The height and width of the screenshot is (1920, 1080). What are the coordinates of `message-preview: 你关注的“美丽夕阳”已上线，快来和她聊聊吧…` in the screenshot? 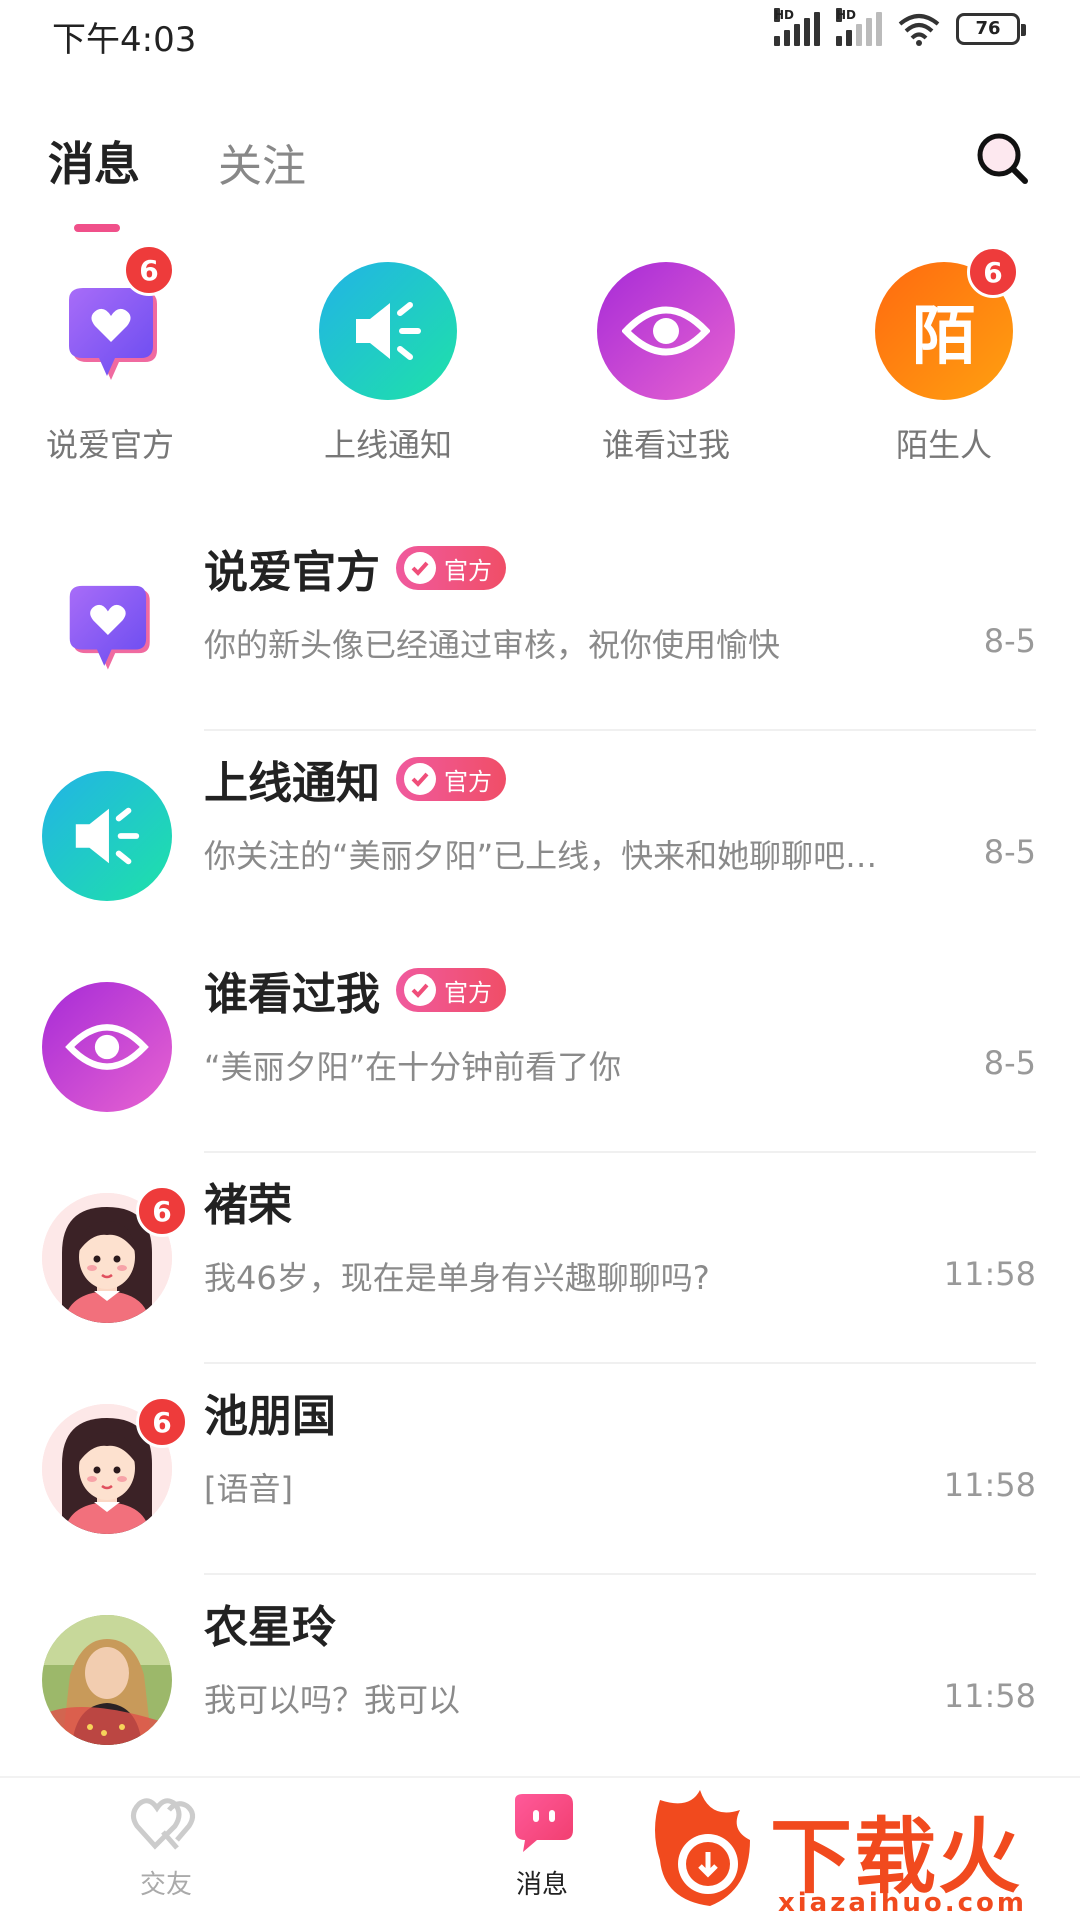 It's located at (541, 856).